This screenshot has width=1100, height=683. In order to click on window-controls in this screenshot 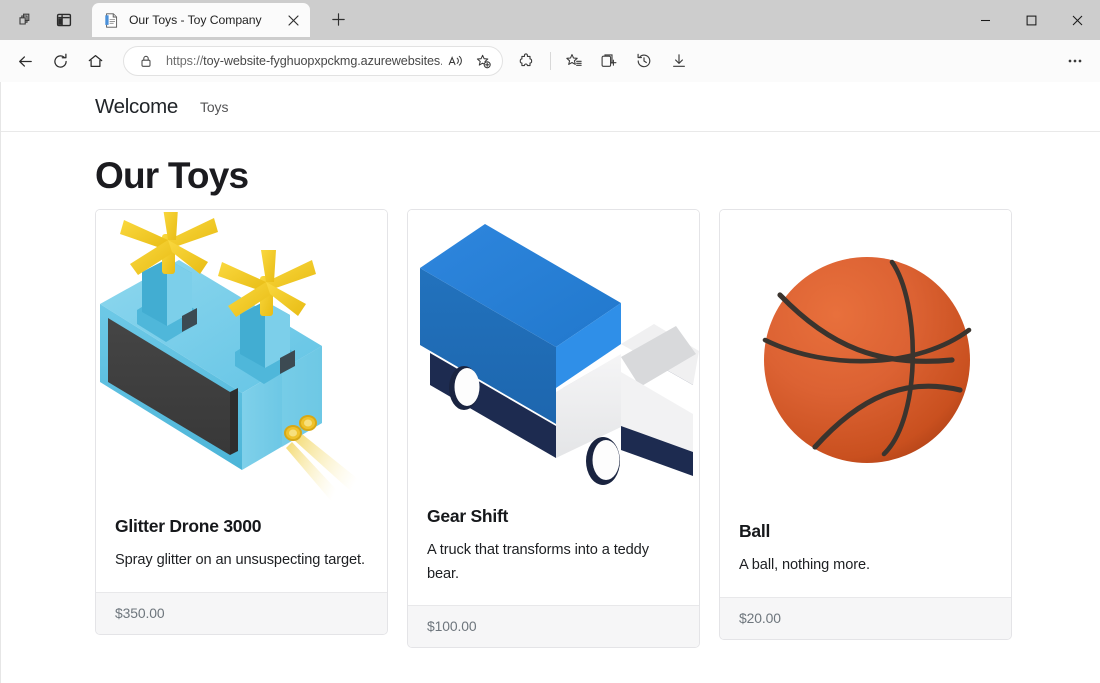, I will do `click(1031, 20)`.